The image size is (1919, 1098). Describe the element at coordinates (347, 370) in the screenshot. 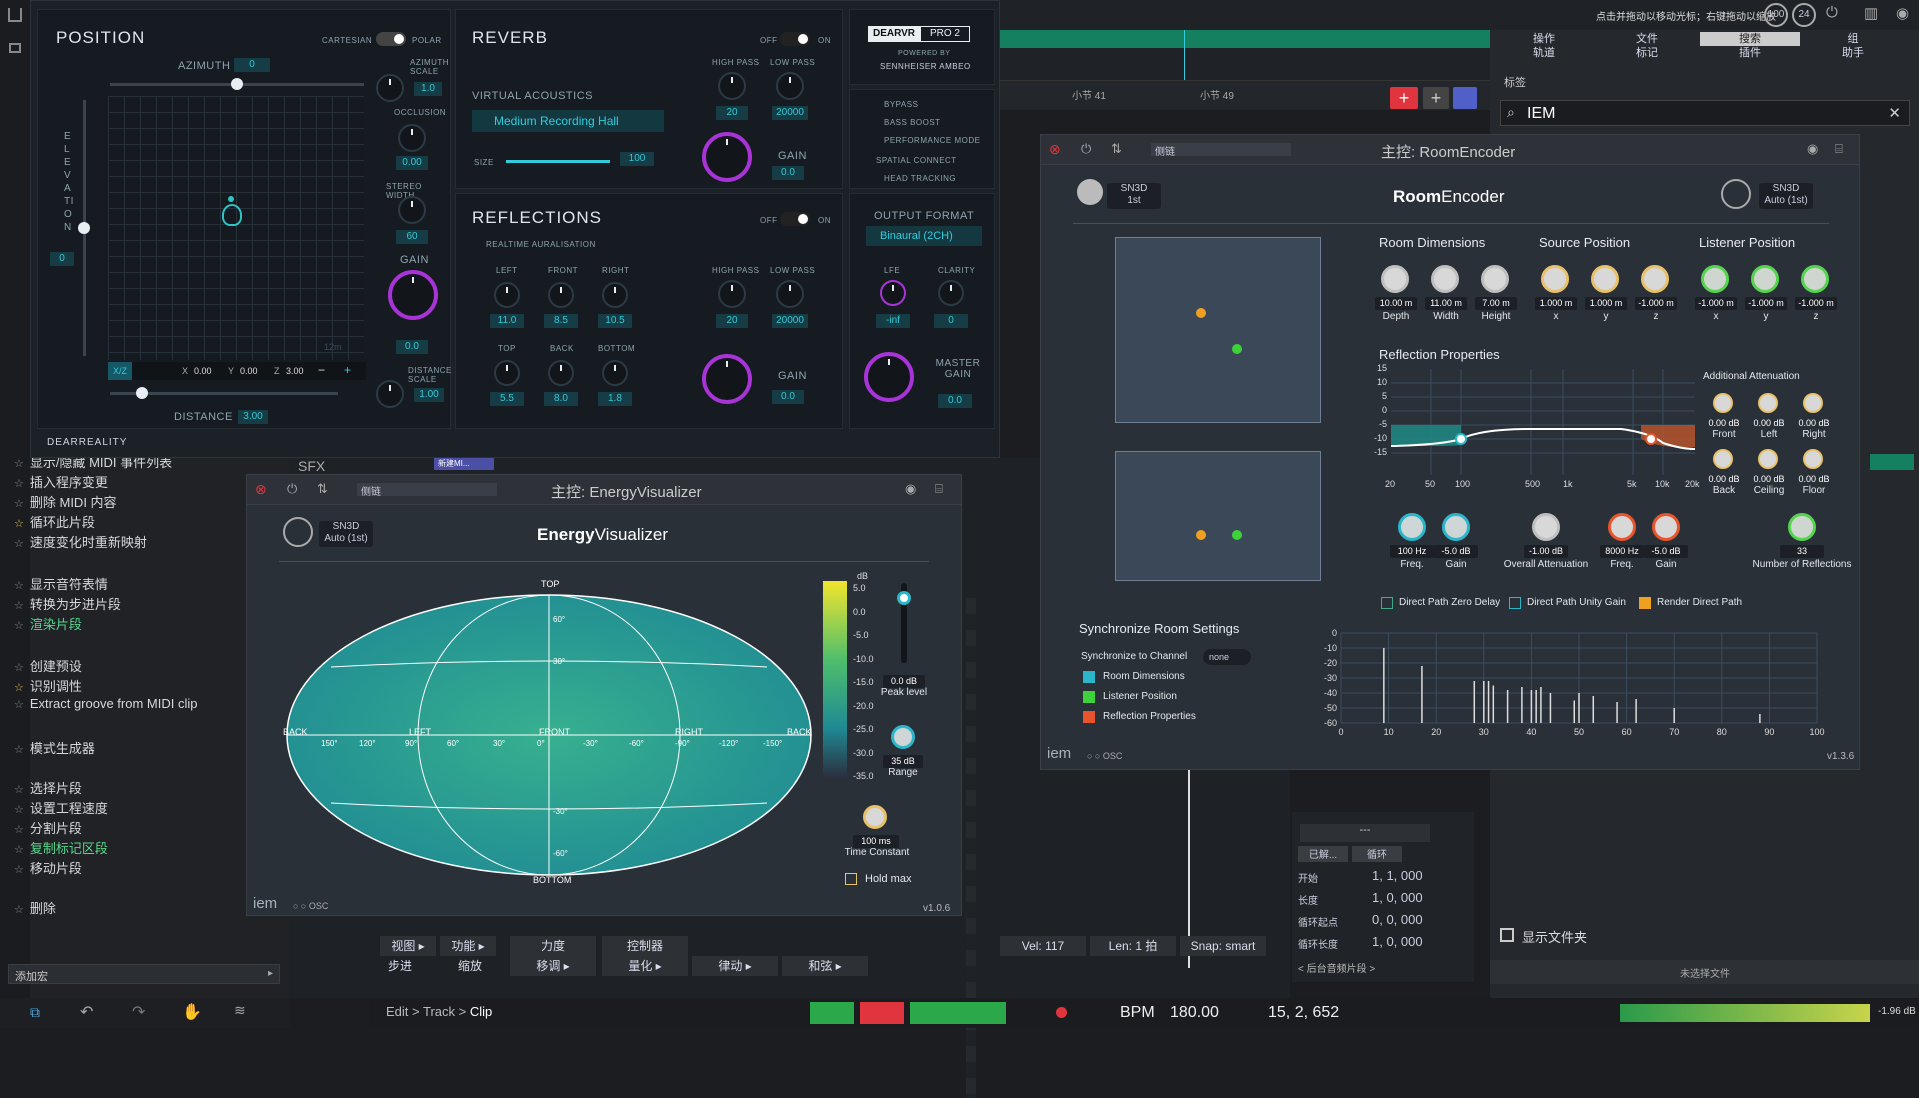

I see `zoom-in-button: +` at that location.